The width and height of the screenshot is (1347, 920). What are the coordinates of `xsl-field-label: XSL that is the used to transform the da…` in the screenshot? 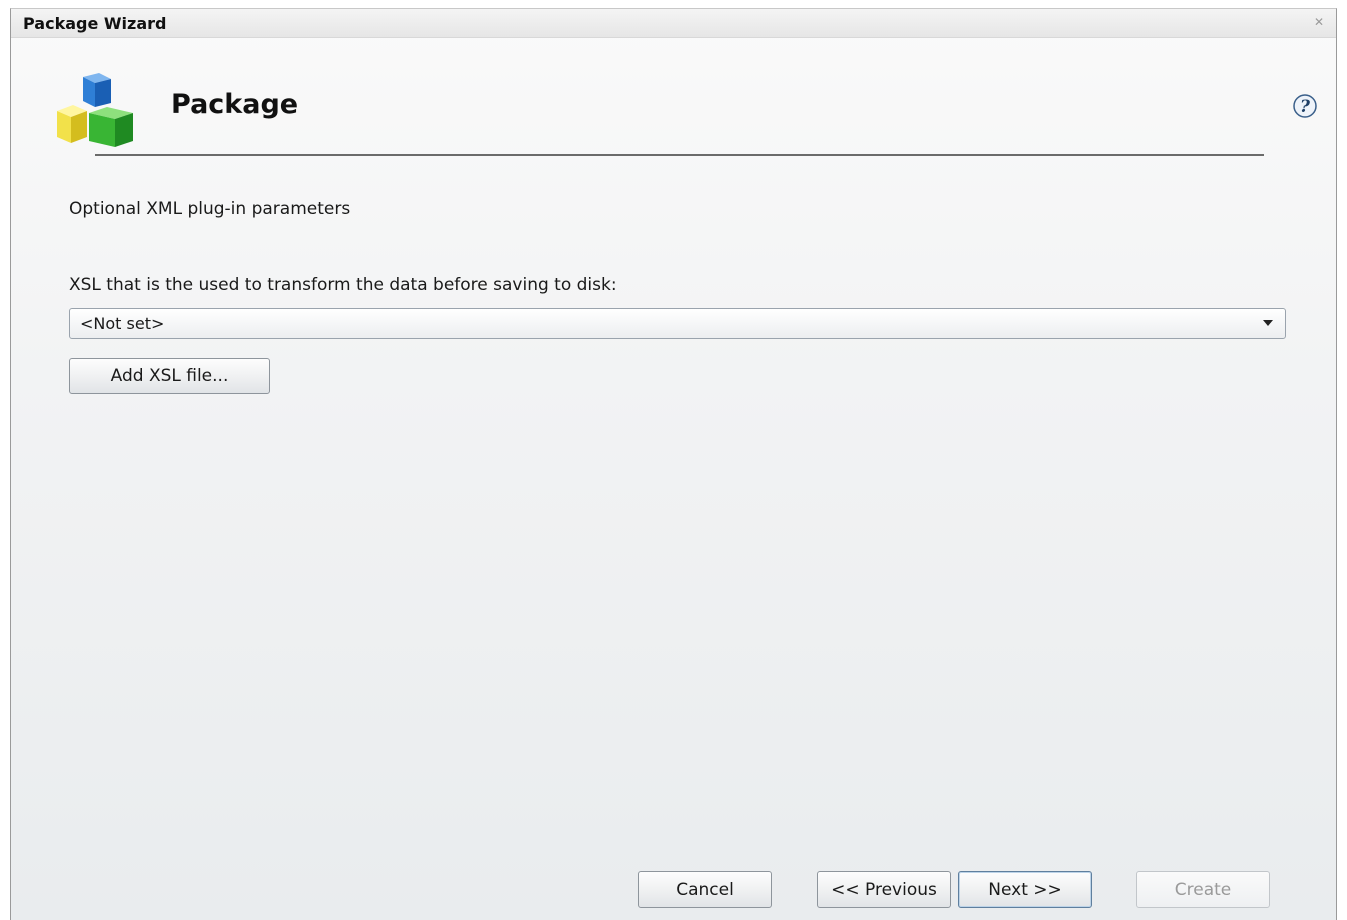 It's located at (343, 285).